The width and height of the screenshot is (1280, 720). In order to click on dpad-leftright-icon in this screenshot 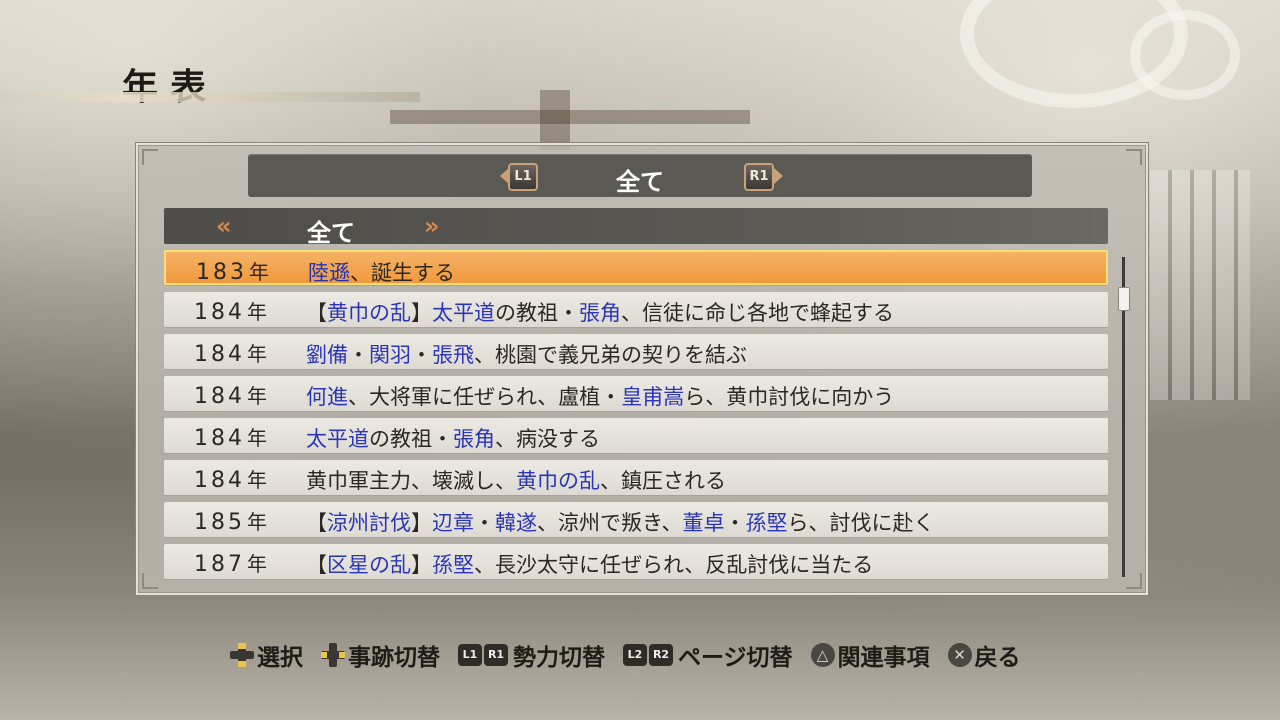, I will do `click(333, 655)`.